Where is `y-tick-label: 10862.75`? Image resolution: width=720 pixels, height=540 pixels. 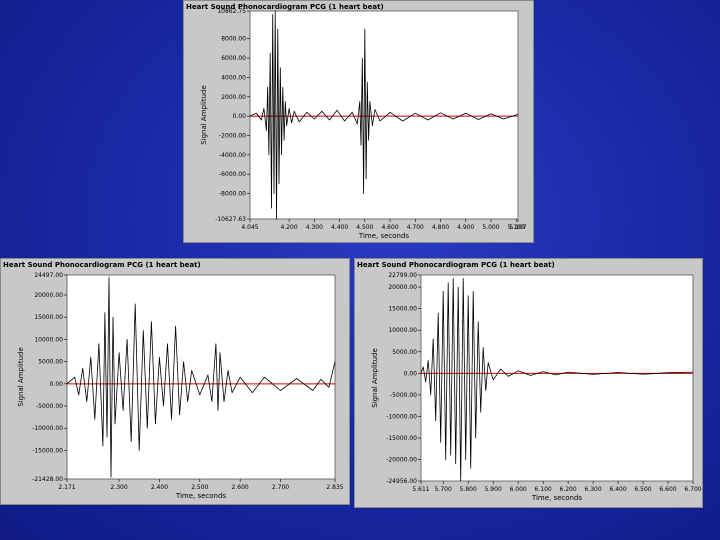 y-tick-label: 10862.75 is located at coordinates (231, 11).